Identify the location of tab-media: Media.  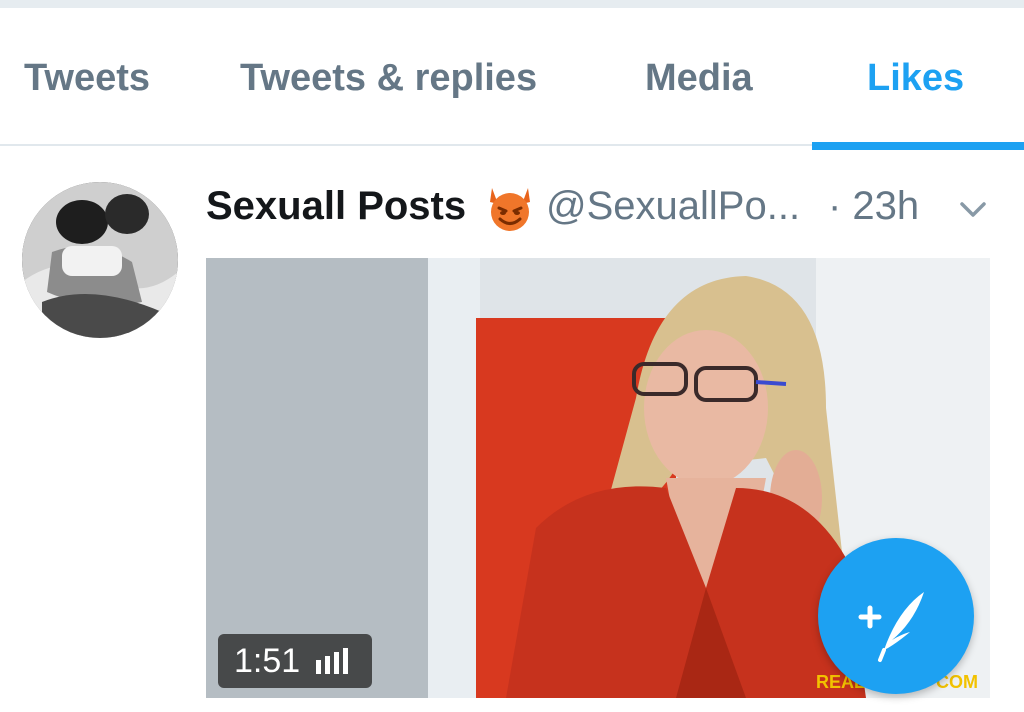
(699, 78).